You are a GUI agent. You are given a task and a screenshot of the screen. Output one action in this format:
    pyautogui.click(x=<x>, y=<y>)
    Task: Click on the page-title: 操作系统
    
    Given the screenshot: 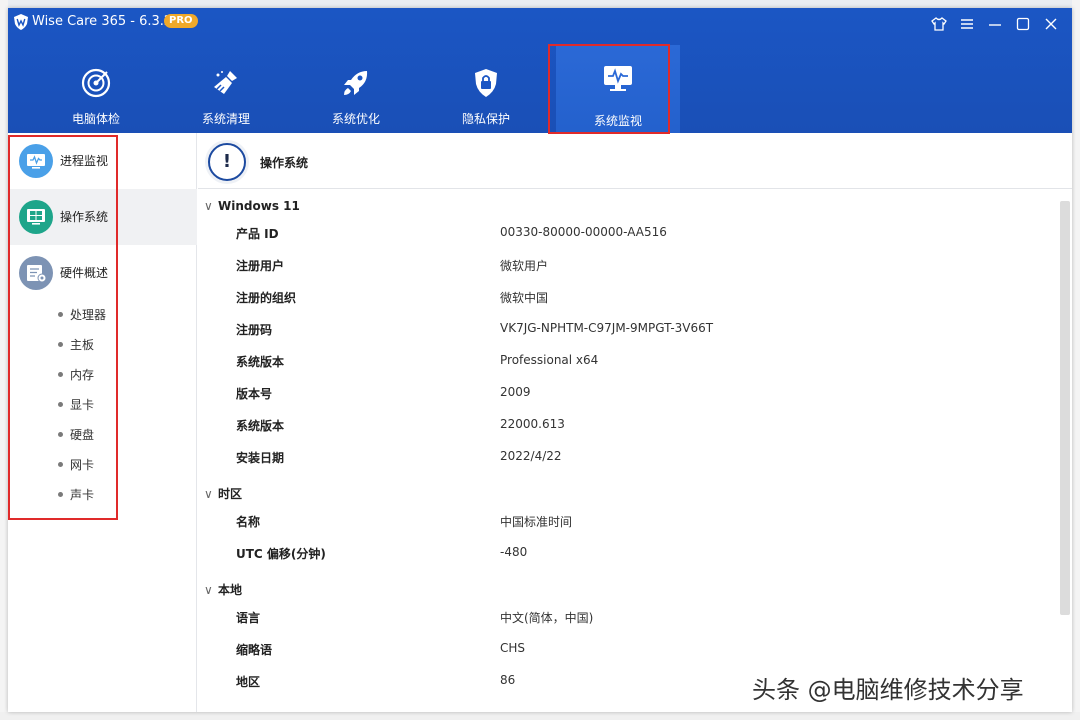 What is the action you would take?
    pyautogui.click(x=284, y=163)
    